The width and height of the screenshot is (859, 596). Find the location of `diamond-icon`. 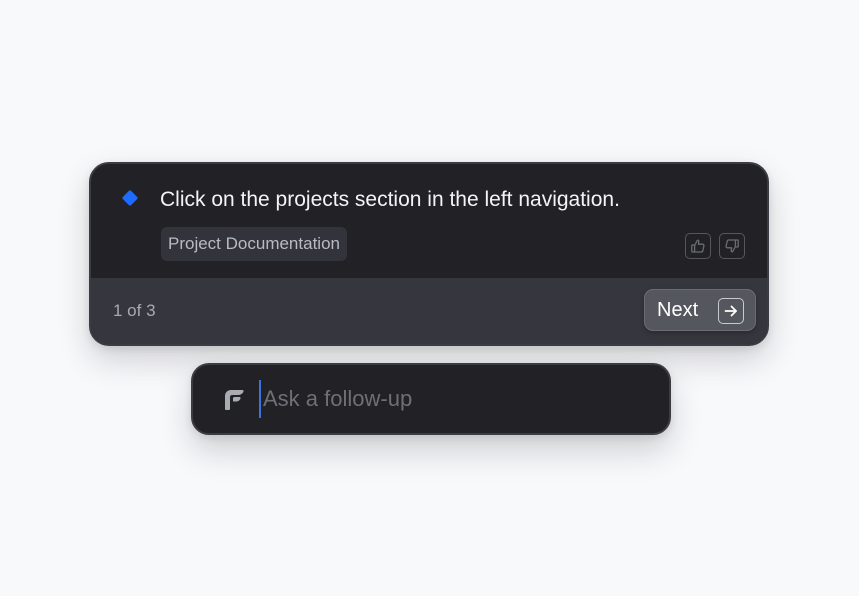

diamond-icon is located at coordinates (130, 198).